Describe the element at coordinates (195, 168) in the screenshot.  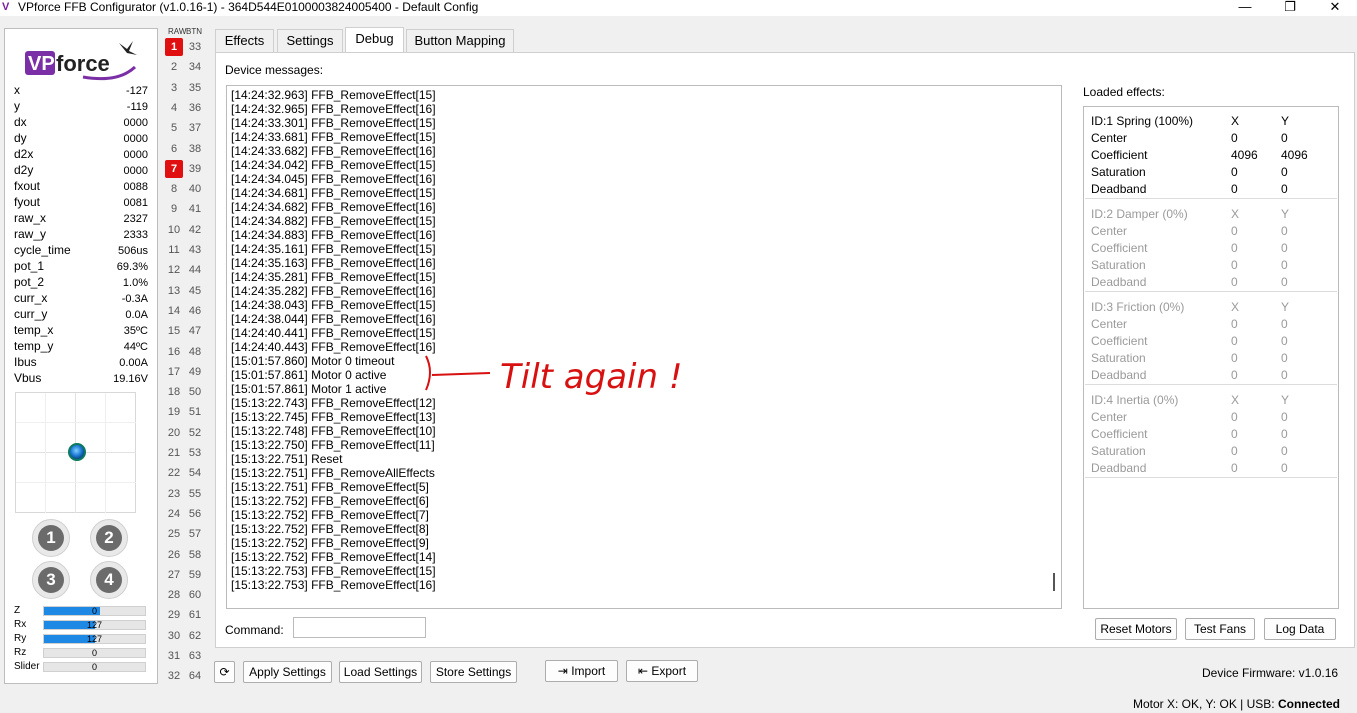
I see `btn-button-indicator: 39` at that location.